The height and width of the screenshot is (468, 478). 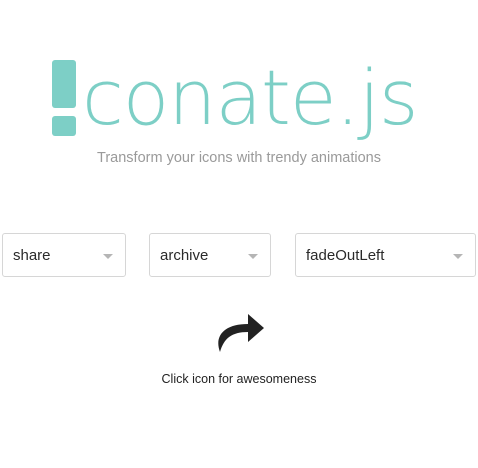 I want to click on category-select-value: archive, so click(x=184, y=255).